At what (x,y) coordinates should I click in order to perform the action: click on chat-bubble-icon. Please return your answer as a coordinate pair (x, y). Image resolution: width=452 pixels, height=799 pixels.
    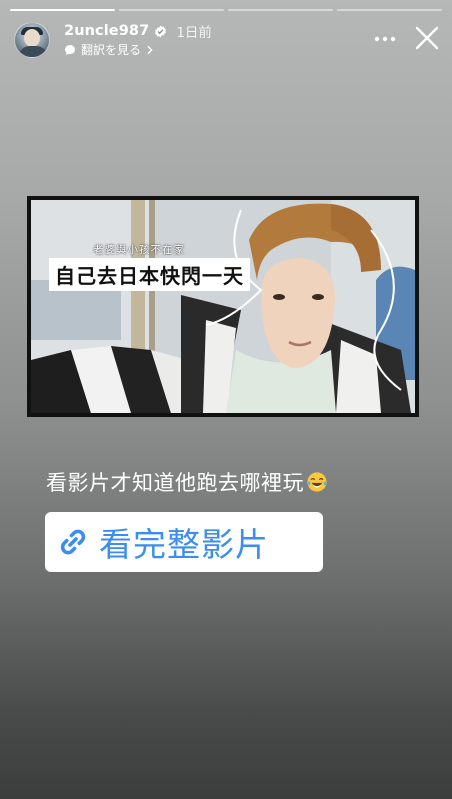
    Looking at the image, I should click on (70, 49).